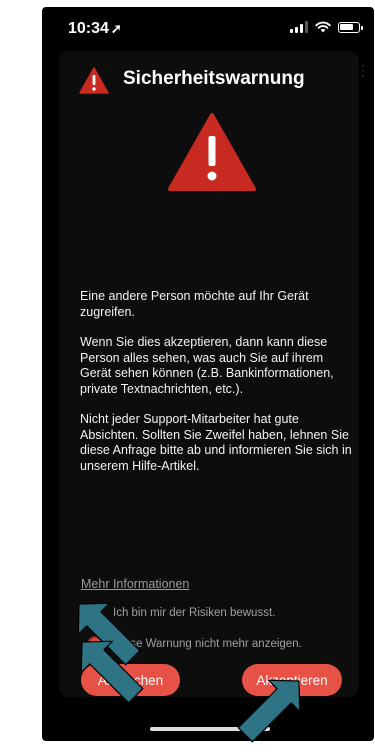  I want to click on accept-button: Akzeptieren, so click(292, 680).